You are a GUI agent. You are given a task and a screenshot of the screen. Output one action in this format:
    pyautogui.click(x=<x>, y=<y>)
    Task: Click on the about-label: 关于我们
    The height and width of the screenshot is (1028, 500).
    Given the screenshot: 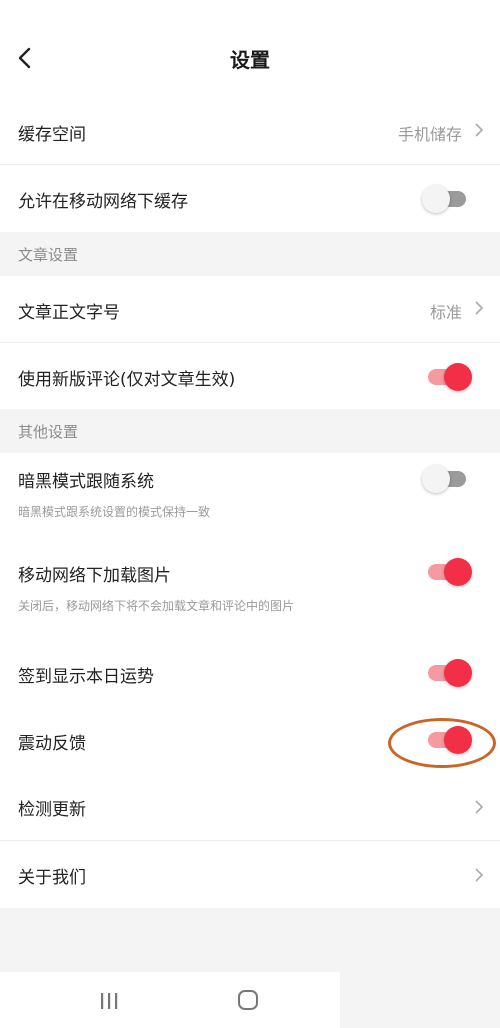 What is the action you would take?
    pyautogui.click(x=52, y=878)
    